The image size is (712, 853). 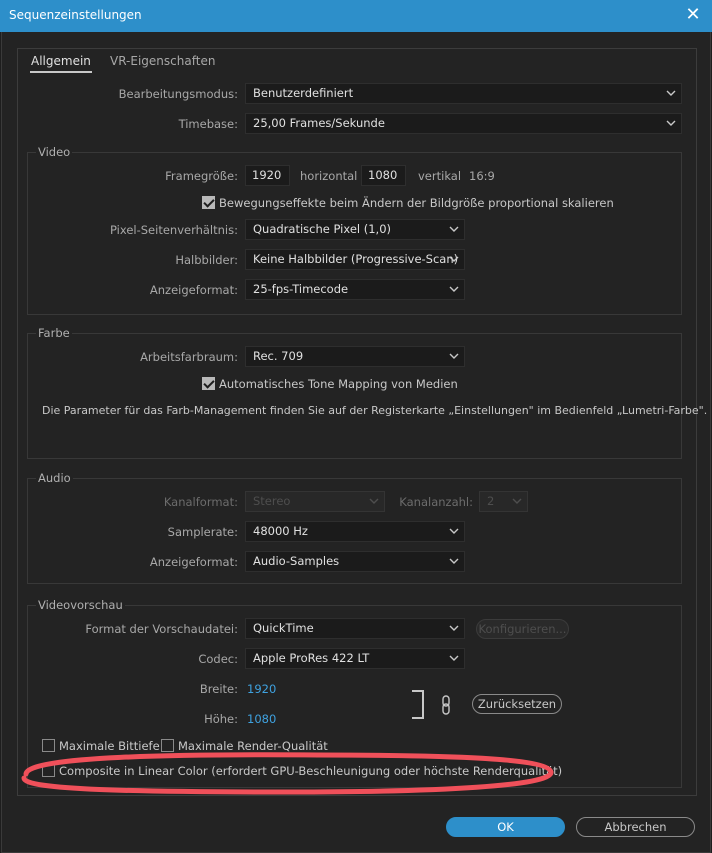 What do you see at coordinates (193, 562) in the screenshot?
I see `audio-display-format-label: Anzeigeformat:` at bounding box center [193, 562].